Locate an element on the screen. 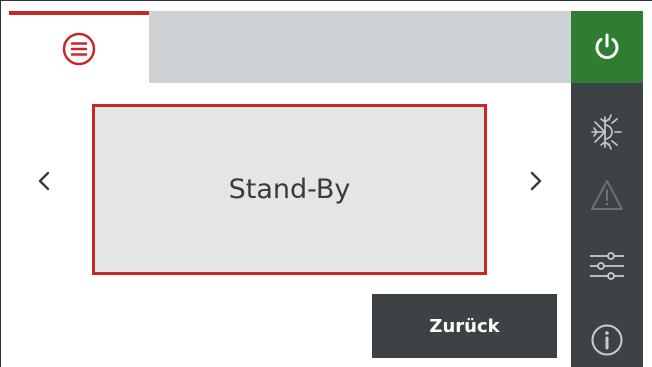 This screenshot has width=652, height=367. hamburger-menu-icon is located at coordinates (79, 49).